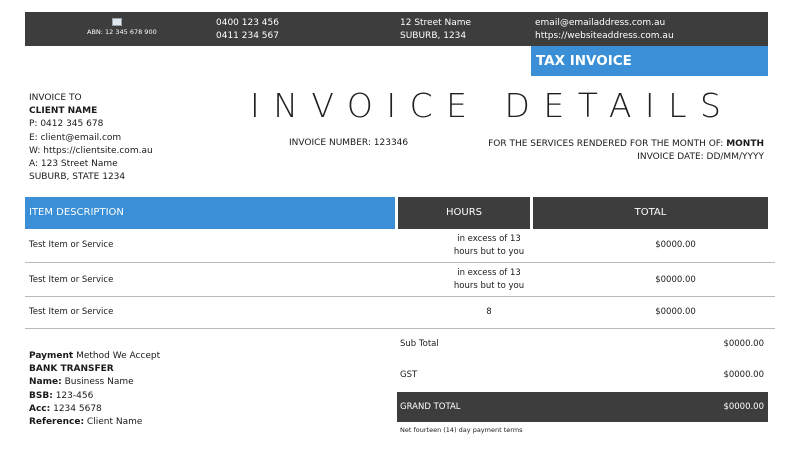  I want to click on client-address-2: SUBURB, STATE 1234, so click(77, 177).